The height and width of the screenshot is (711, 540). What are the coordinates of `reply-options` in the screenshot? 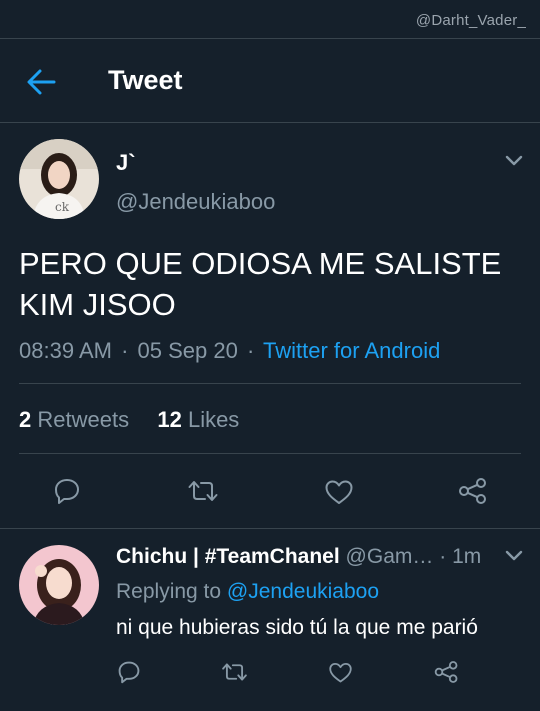 It's located at (514, 557).